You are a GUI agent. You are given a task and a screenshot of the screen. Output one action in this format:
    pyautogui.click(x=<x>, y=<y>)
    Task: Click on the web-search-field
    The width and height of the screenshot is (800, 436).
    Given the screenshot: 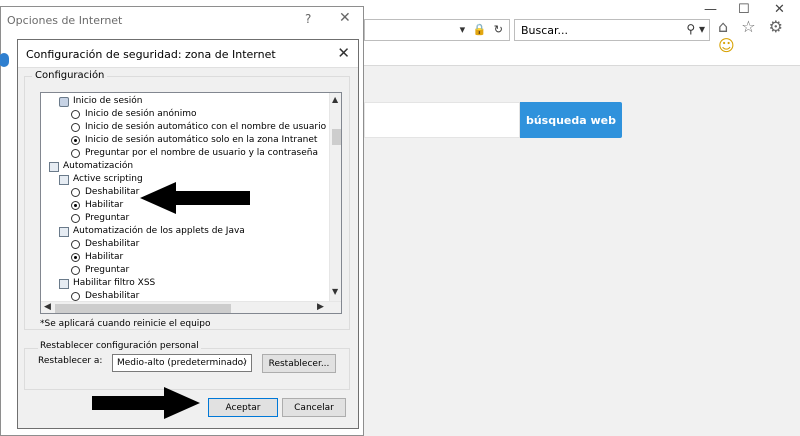 What is the action you would take?
    pyautogui.click(x=442, y=120)
    